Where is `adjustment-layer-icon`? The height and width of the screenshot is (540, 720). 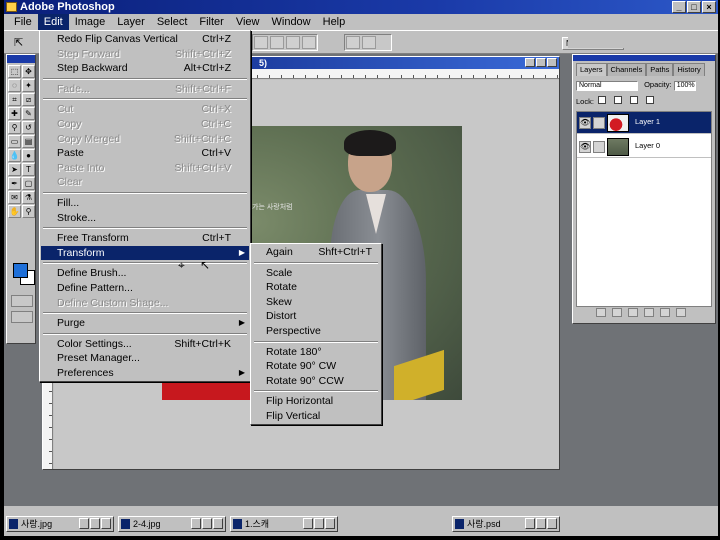
adjustment-layer-icon is located at coordinates (649, 312).